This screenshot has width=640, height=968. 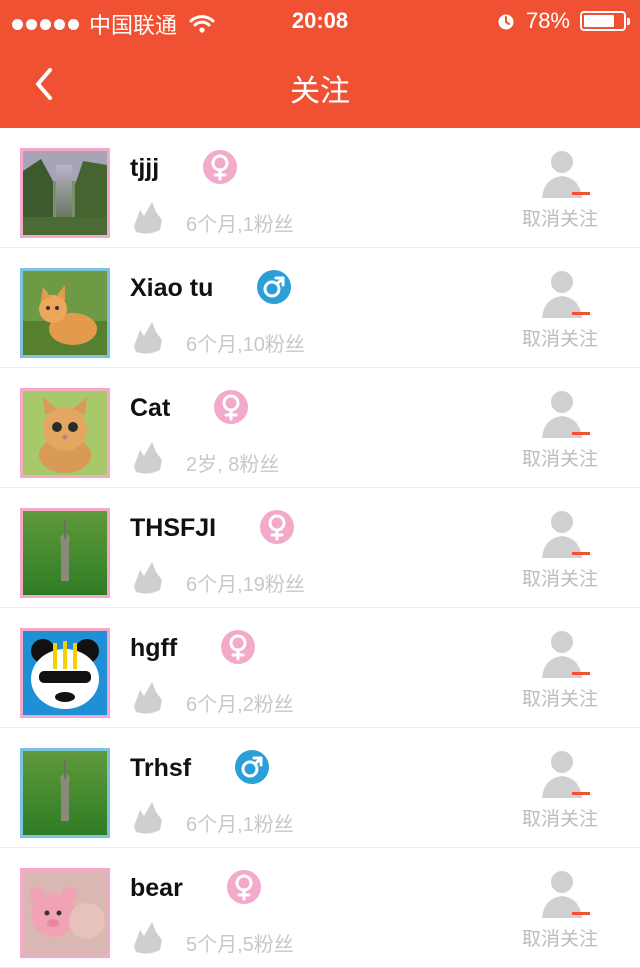 I want to click on user-name: bear, so click(x=156, y=888).